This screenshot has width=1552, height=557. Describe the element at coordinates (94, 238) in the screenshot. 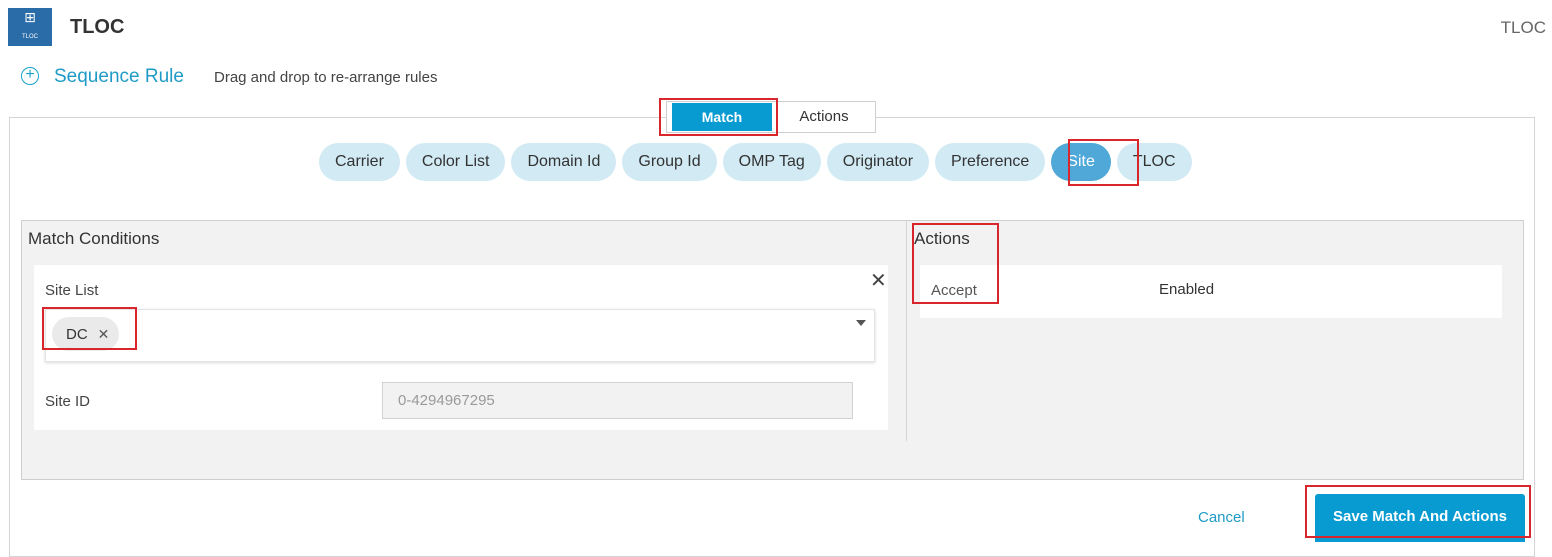

I see `match-conditions-title: Match Conditions` at that location.